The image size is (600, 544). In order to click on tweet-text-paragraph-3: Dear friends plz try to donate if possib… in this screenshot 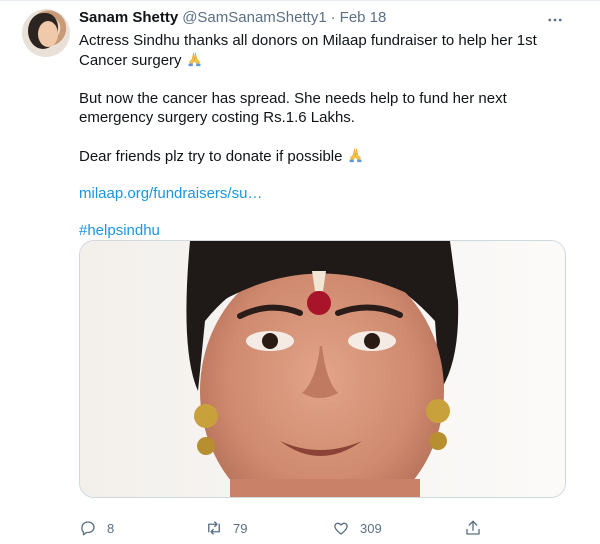, I will do `click(329, 156)`.